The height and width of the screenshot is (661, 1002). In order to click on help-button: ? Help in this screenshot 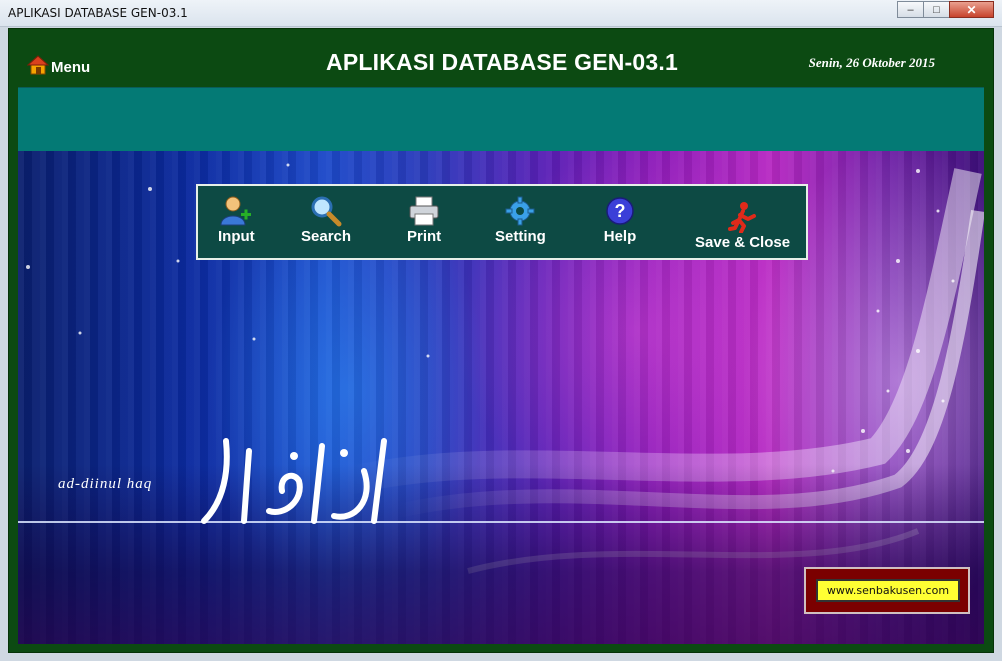, I will do `click(620, 219)`.